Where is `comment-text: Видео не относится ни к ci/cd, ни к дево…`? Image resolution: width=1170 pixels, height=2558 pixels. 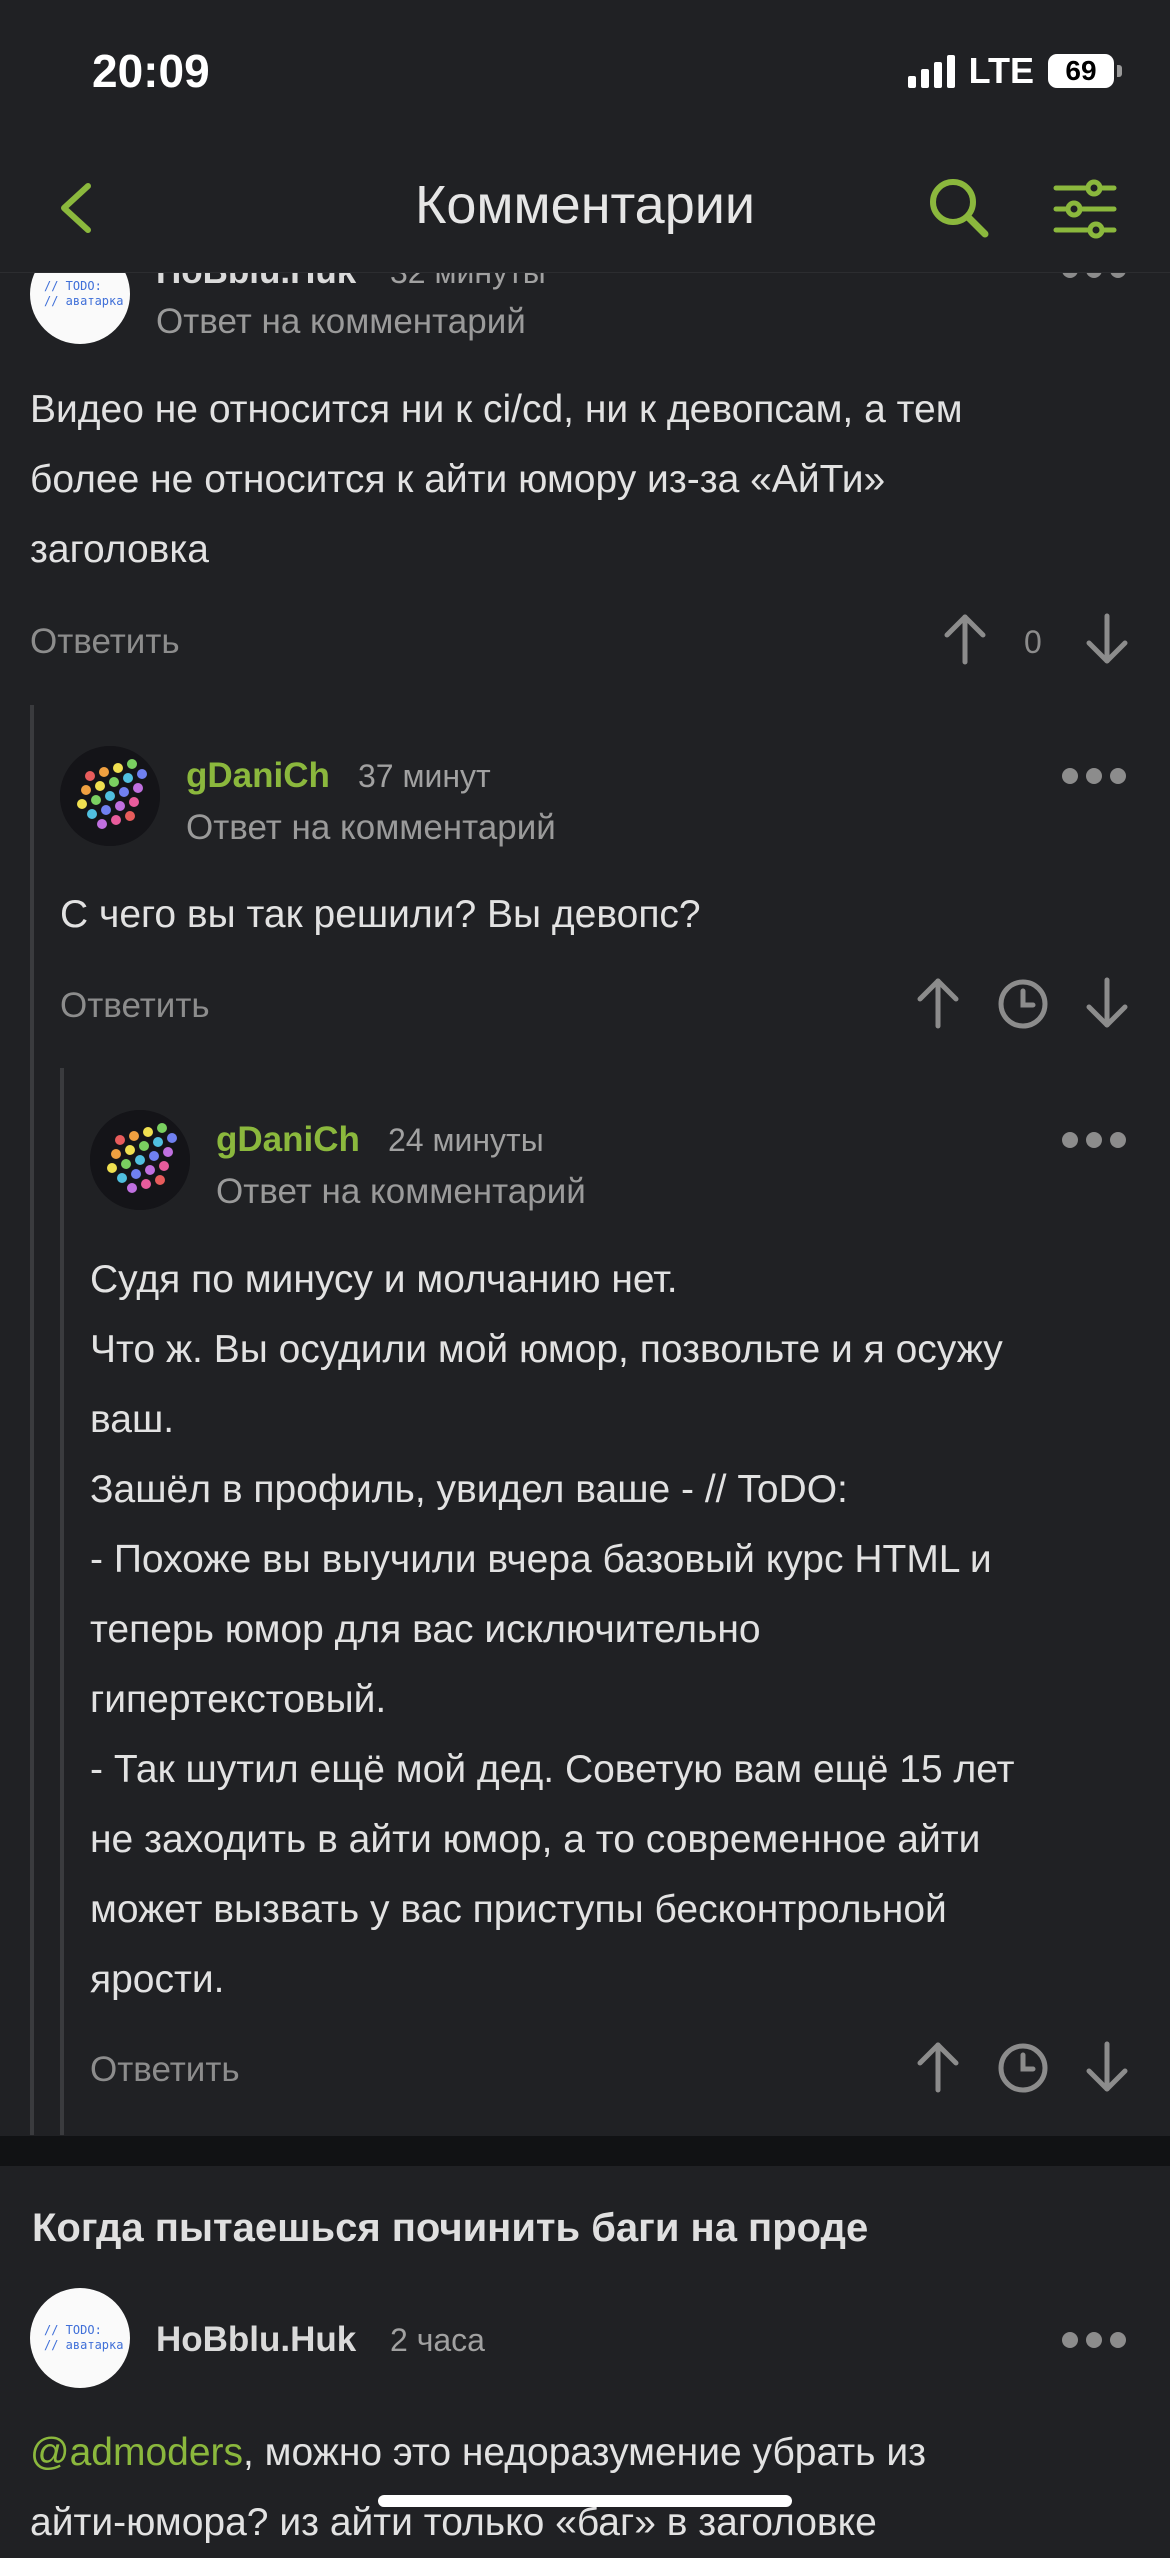
comment-text: Видео не относится ни к ci/cd, ни к дево… is located at coordinates (496, 480).